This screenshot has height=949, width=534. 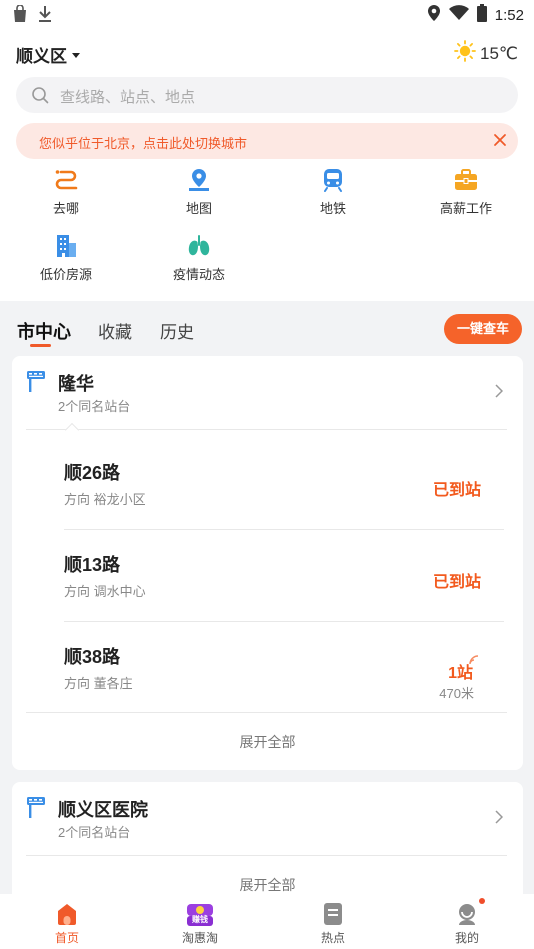 I want to click on home-icon, so click(x=67, y=914).